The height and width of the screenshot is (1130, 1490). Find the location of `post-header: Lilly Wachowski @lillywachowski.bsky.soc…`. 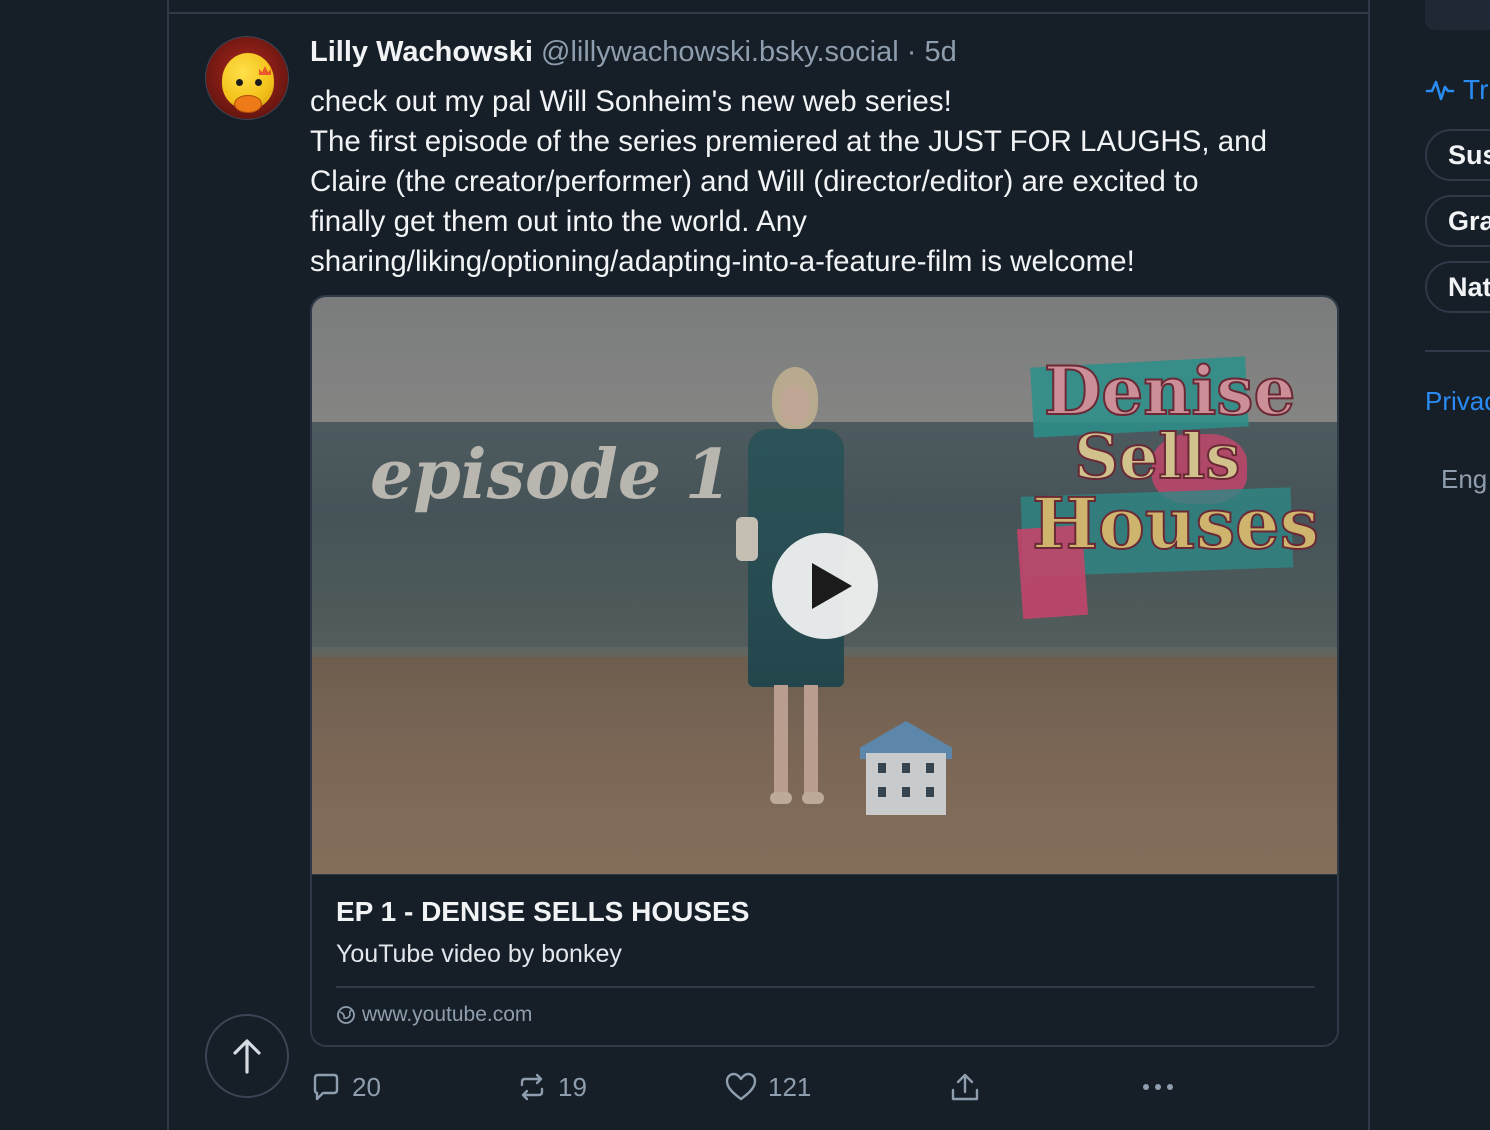

post-header: Lilly Wachowski @lillywachowski.bsky.soc… is located at coordinates (633, 52).